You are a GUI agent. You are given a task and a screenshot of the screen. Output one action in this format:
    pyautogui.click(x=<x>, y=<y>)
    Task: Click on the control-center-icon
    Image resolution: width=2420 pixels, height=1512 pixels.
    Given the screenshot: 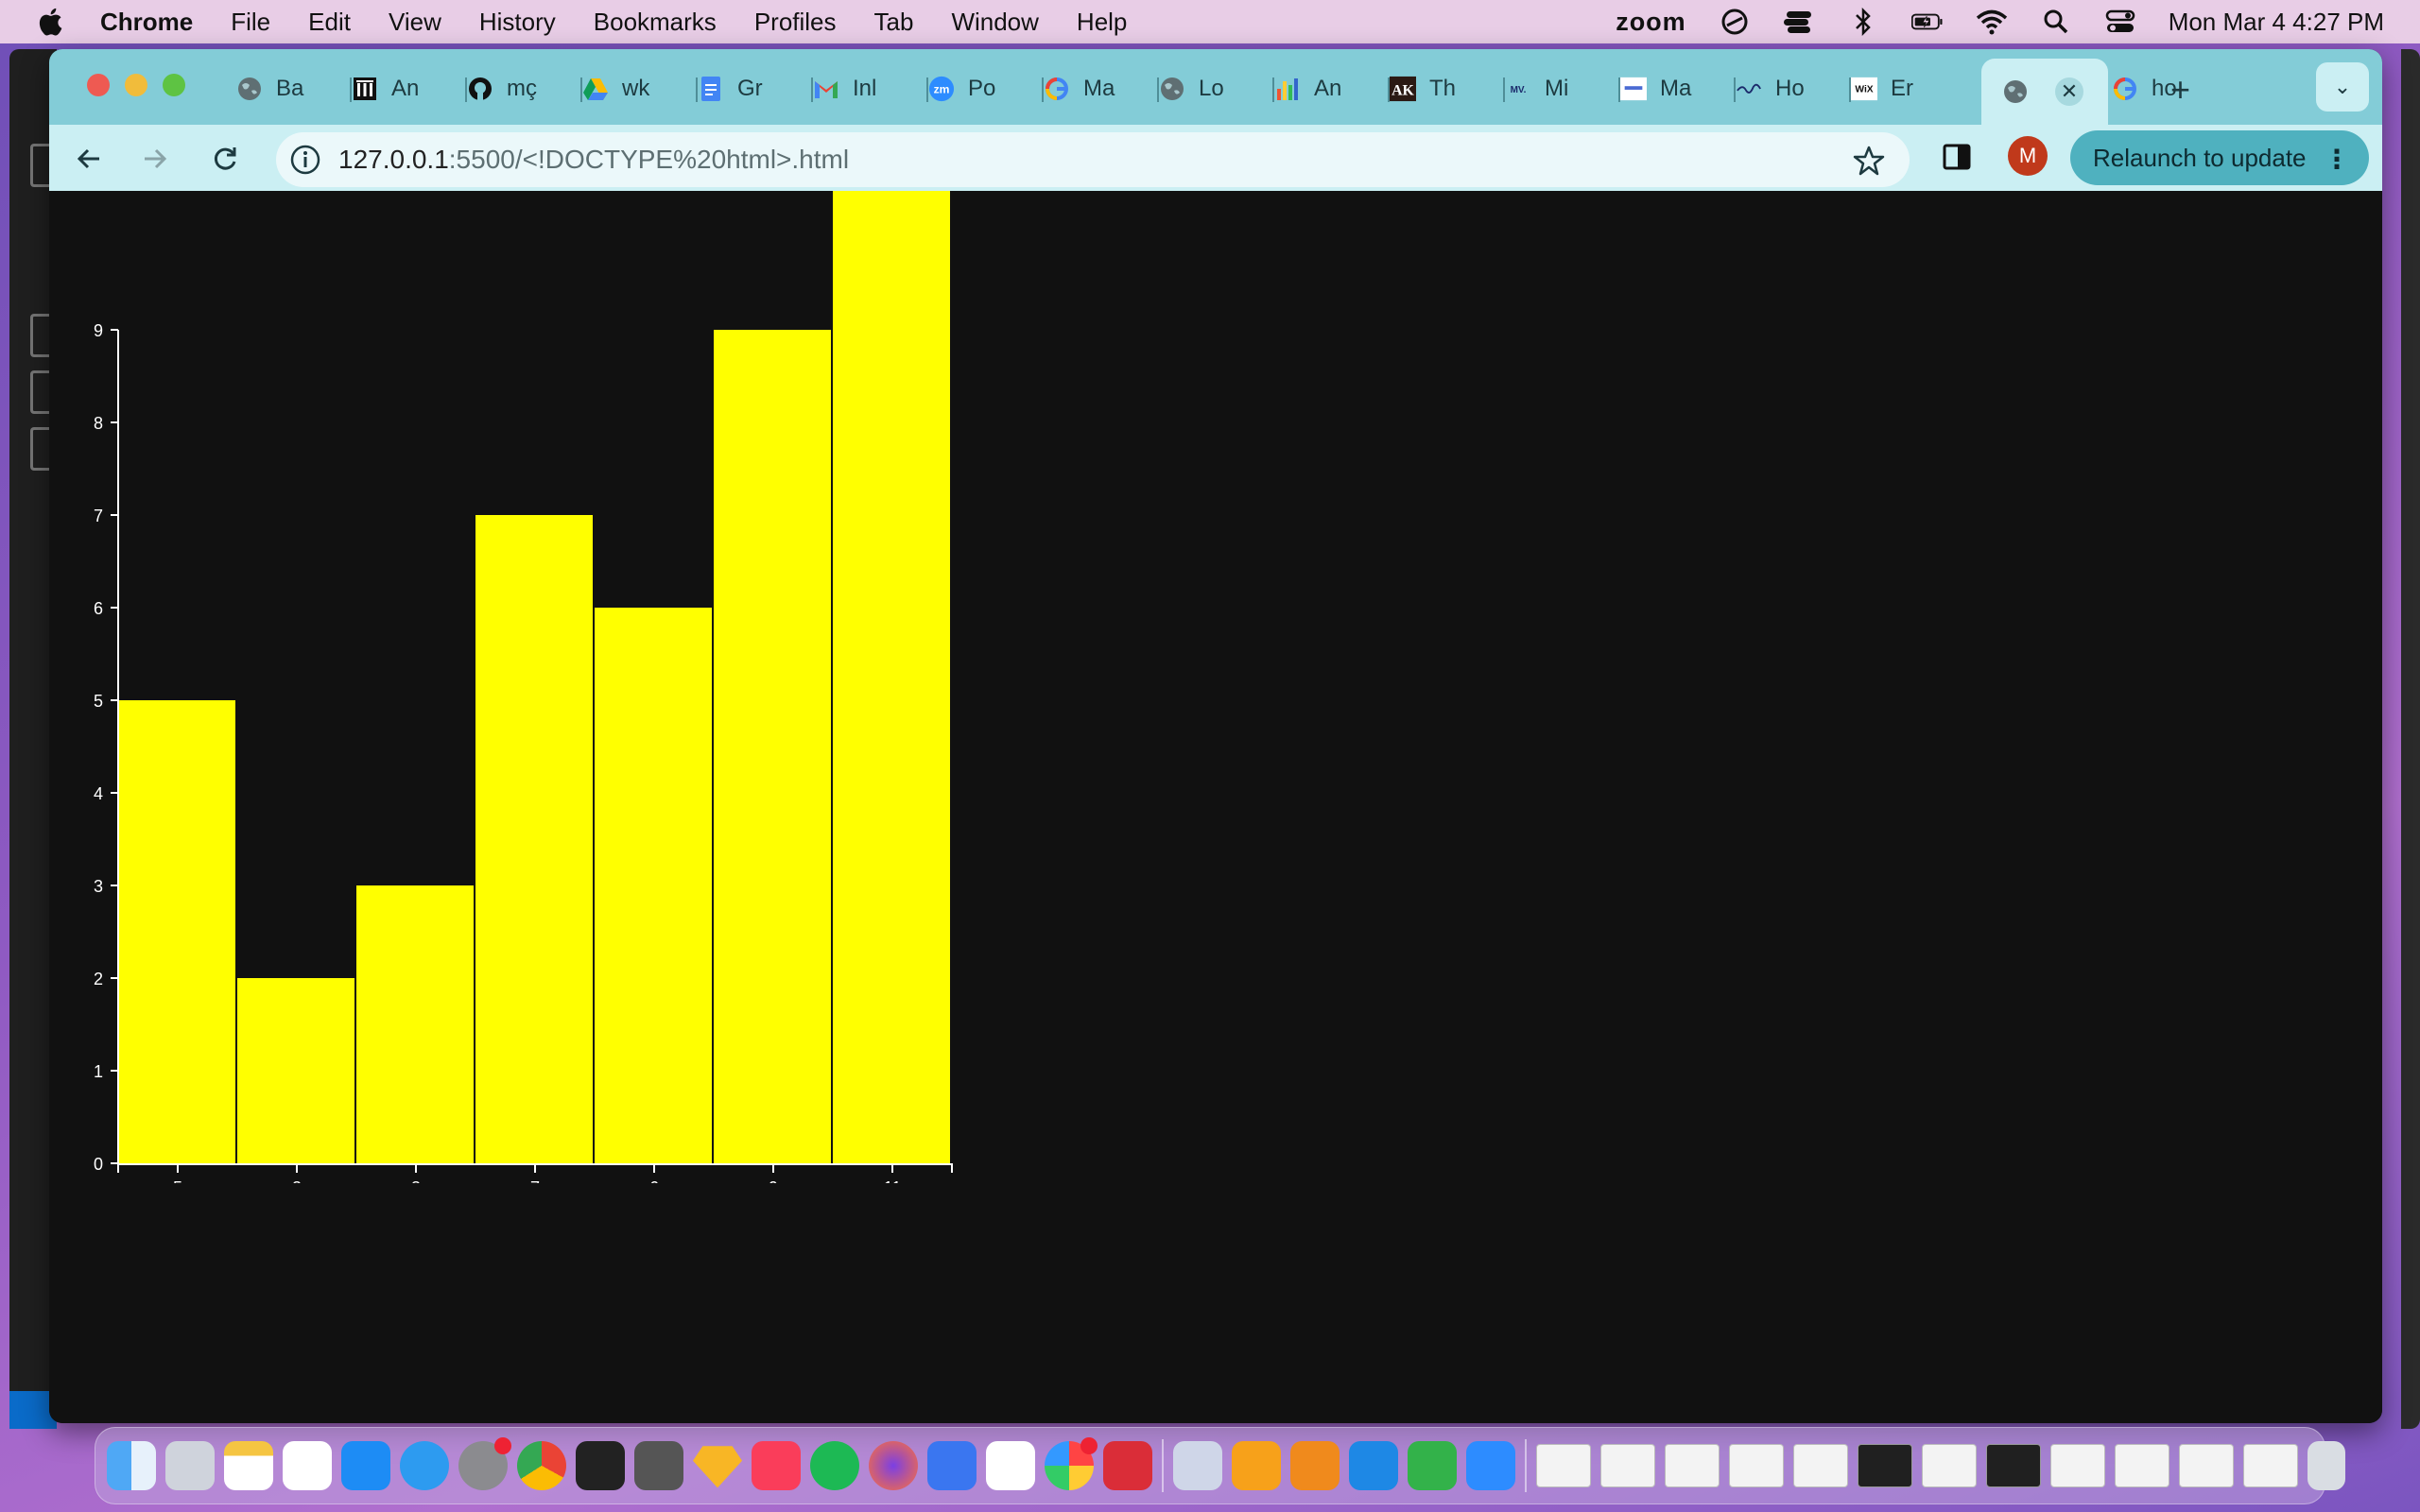 What is the action you would take?
    pyautogui.click(x=2120, y=22)
    